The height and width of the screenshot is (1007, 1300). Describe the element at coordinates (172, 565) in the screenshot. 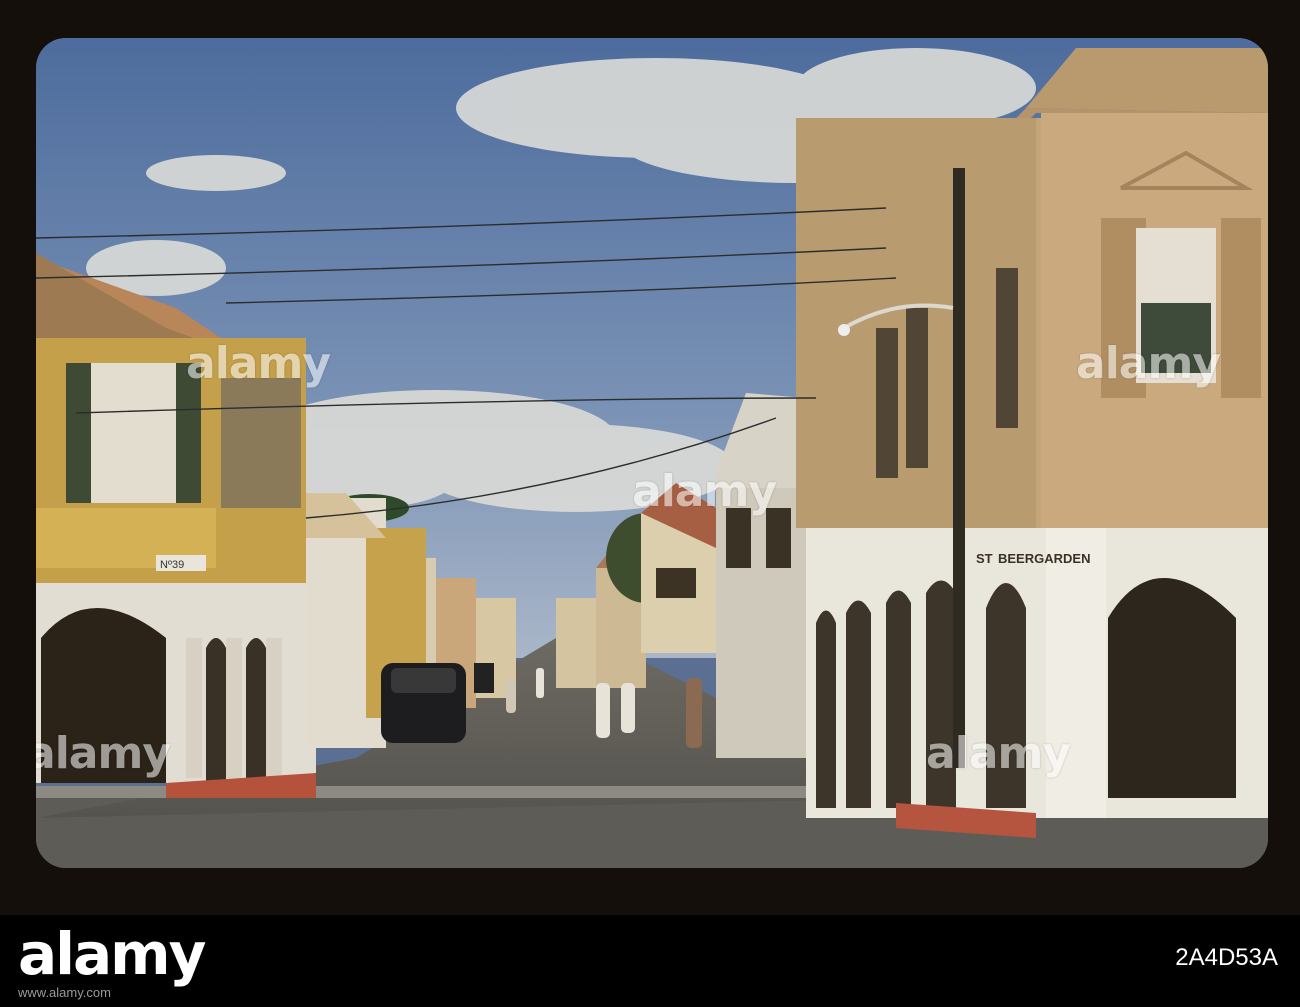

I see `house-number-sign: Nº39` at that location.